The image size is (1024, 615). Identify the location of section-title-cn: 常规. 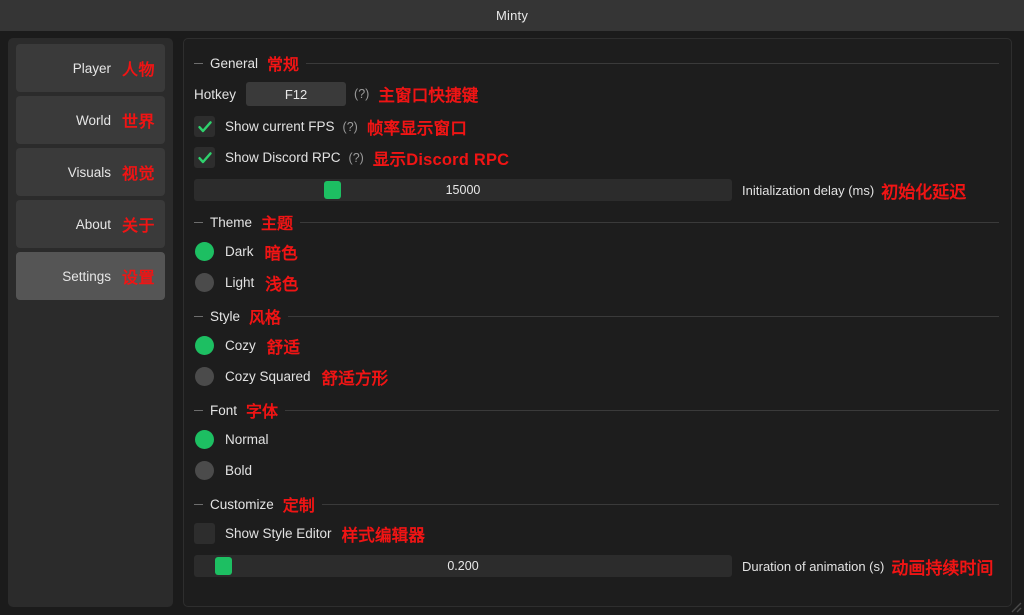
(283, 65).